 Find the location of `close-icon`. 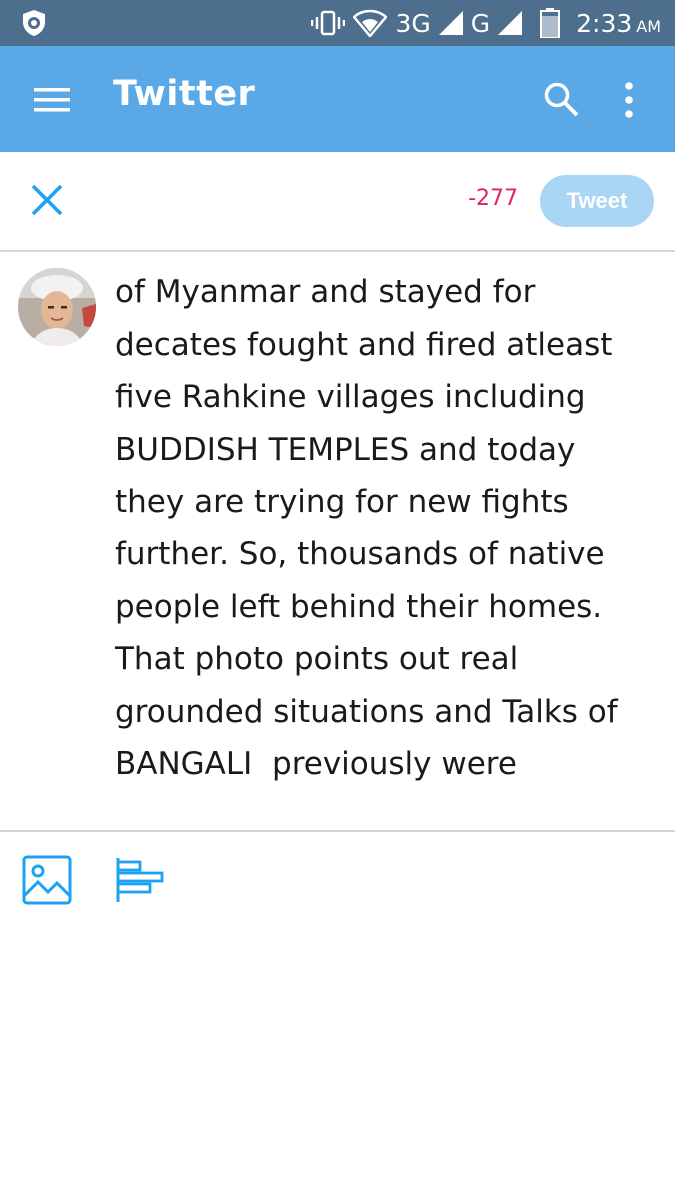

close-icon is located at coordinates (47, 200).